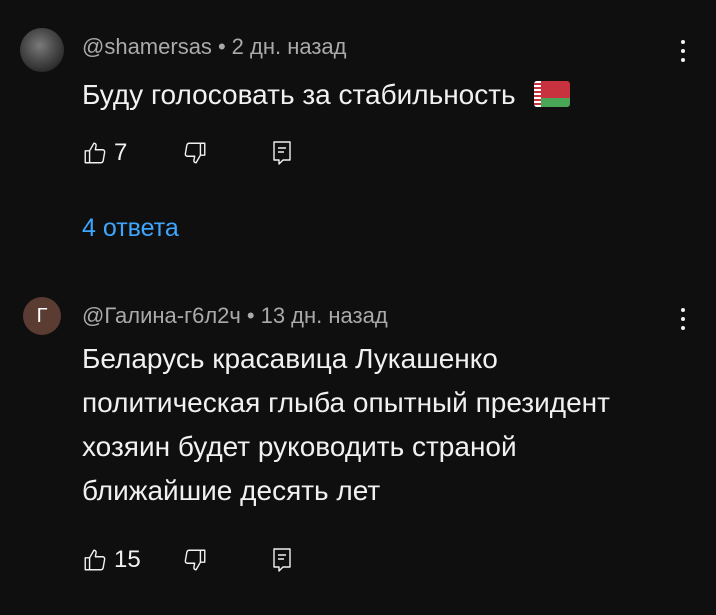 The height and width of the screenshot is (615, 716). What do you see at coordinates (147, 46) in the screenshot?
I see `author-handle: @shamersas` at bounding box center [147, 46].